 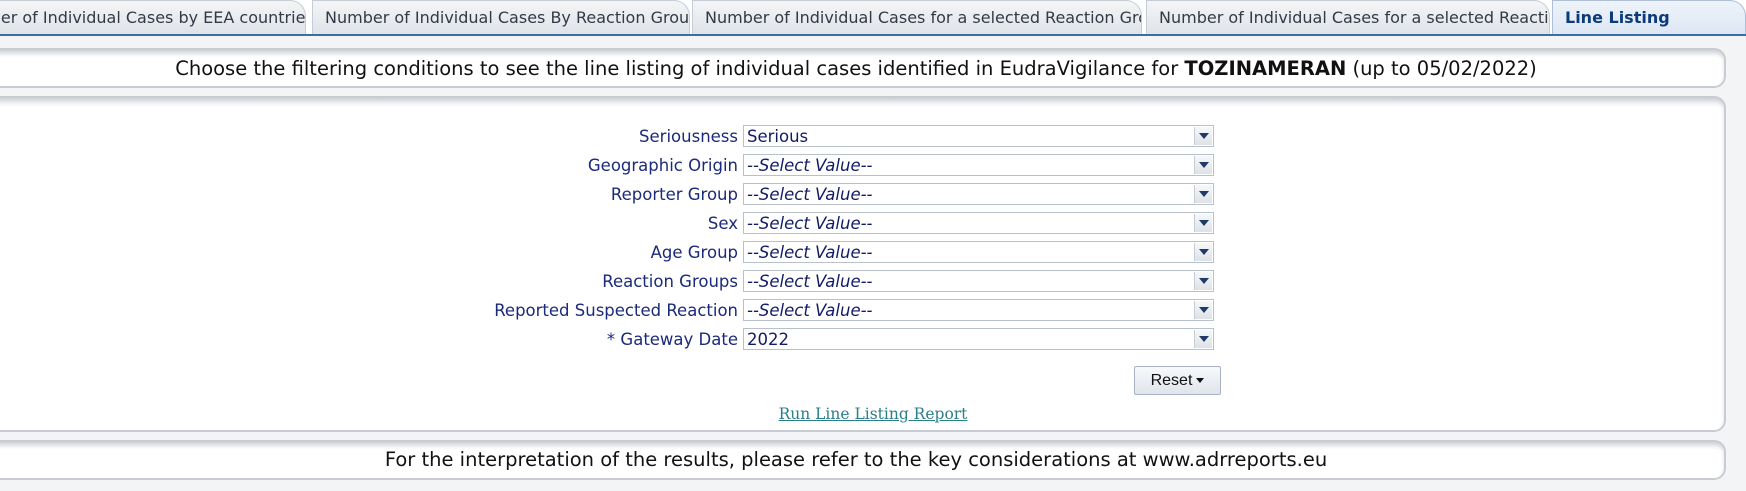 I want to click on reported-suspected-reaction-label: Reported Suspected Reaction, so click(x=616, y=310).